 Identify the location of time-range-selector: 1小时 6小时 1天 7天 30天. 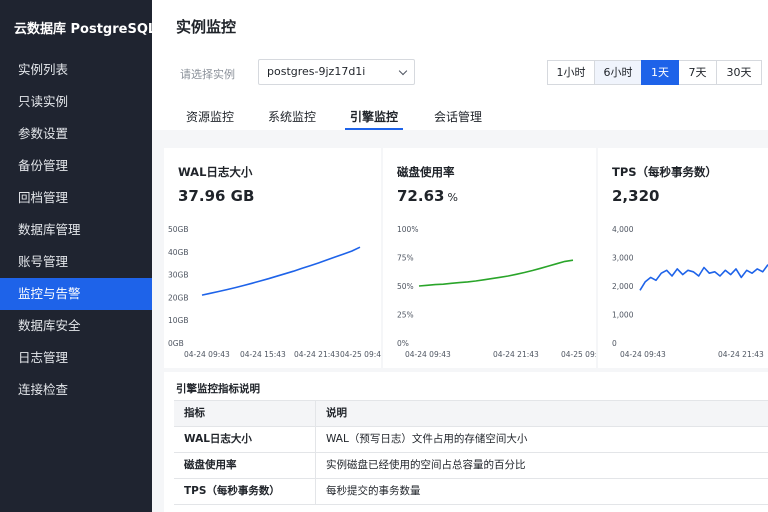
(654, 72).